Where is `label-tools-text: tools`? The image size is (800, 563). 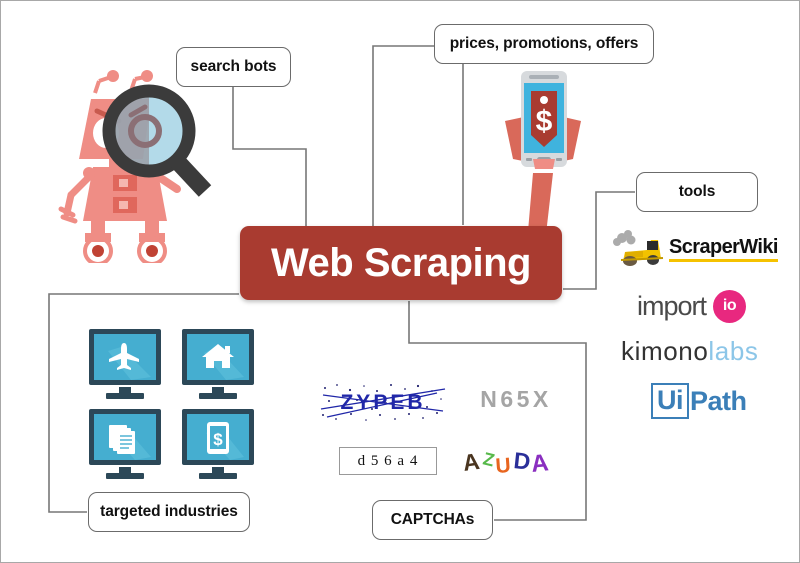
label-tools-text: tools is located at coordinates (697, 191).